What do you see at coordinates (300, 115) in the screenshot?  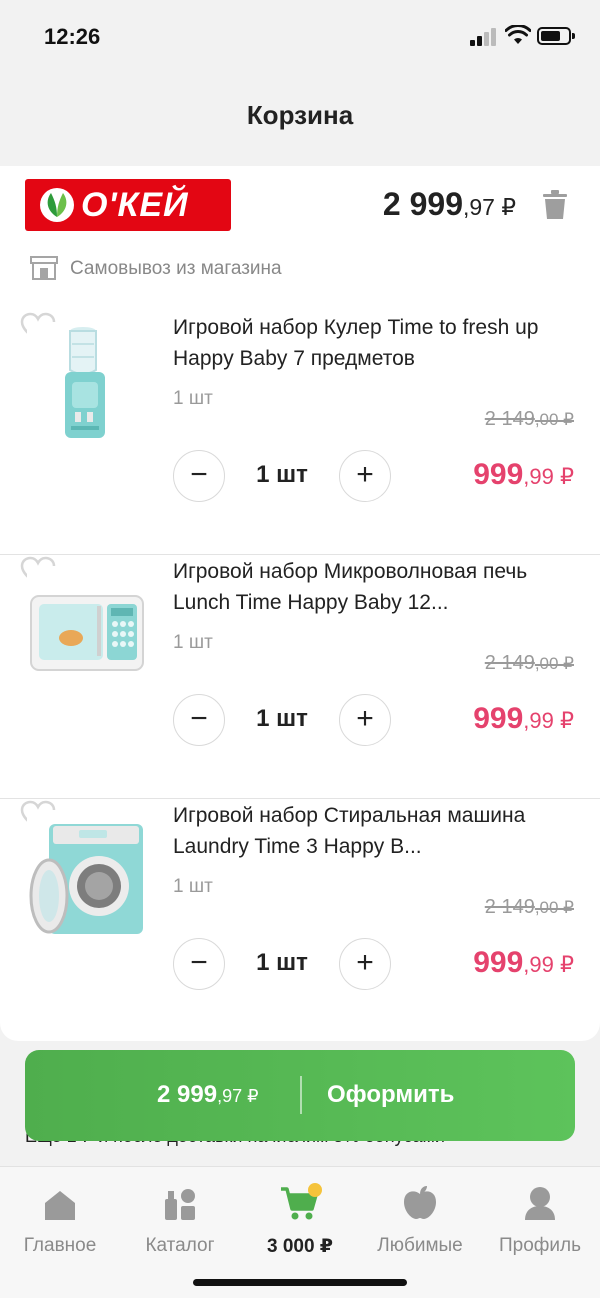 I see `page-title: Корзина` at bounding box center [300, 115].